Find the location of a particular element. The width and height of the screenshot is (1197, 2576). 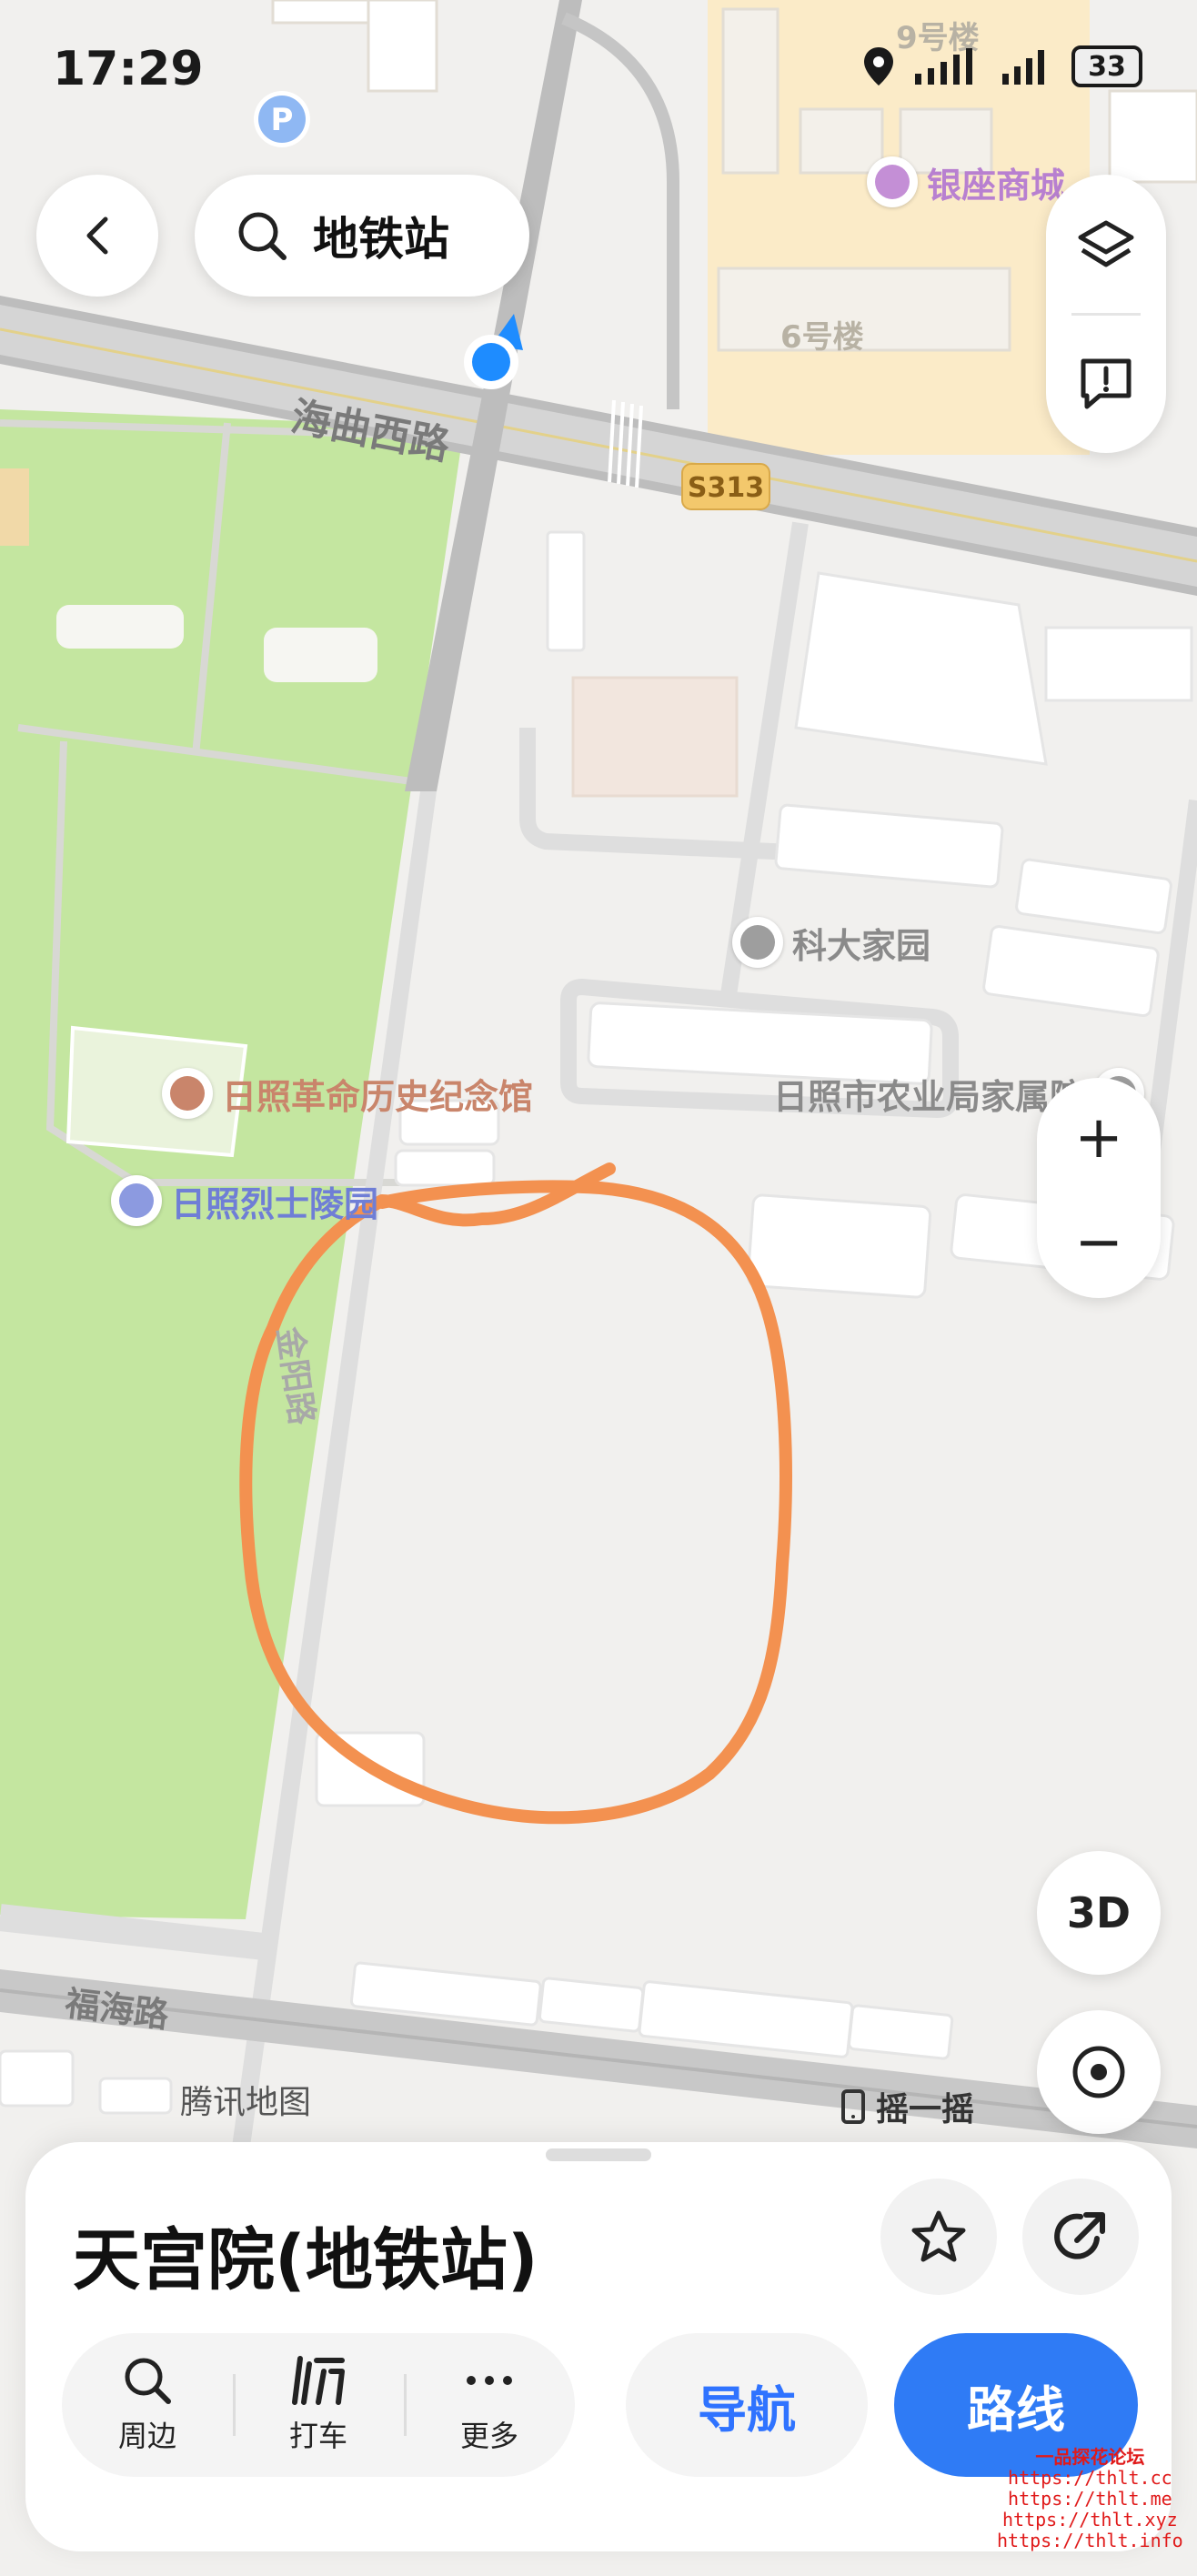

watermark-line: https://thlt.me is located at coordinates (1090, 2499).